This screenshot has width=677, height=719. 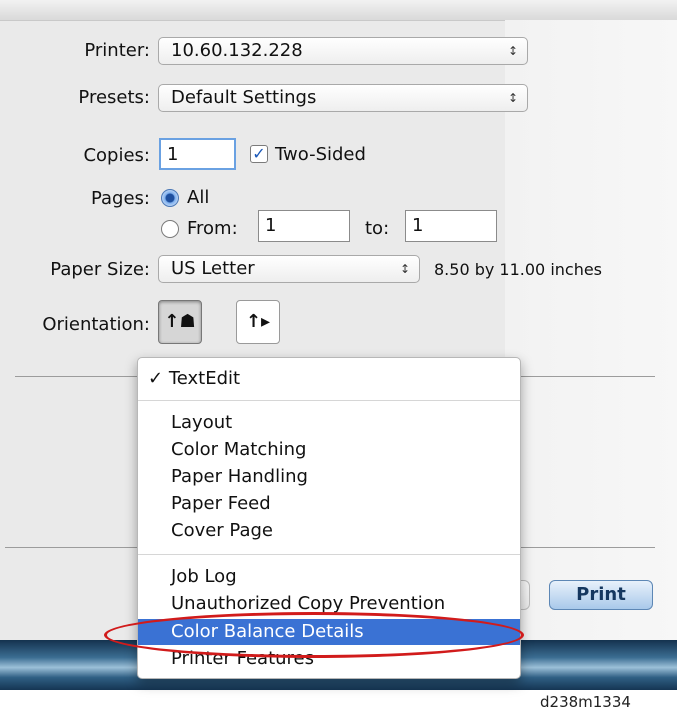 What do you see at coordinates (116, 155) in the screenshot?
I see `copies-label: Copies:` at bounding box center [116, 155].